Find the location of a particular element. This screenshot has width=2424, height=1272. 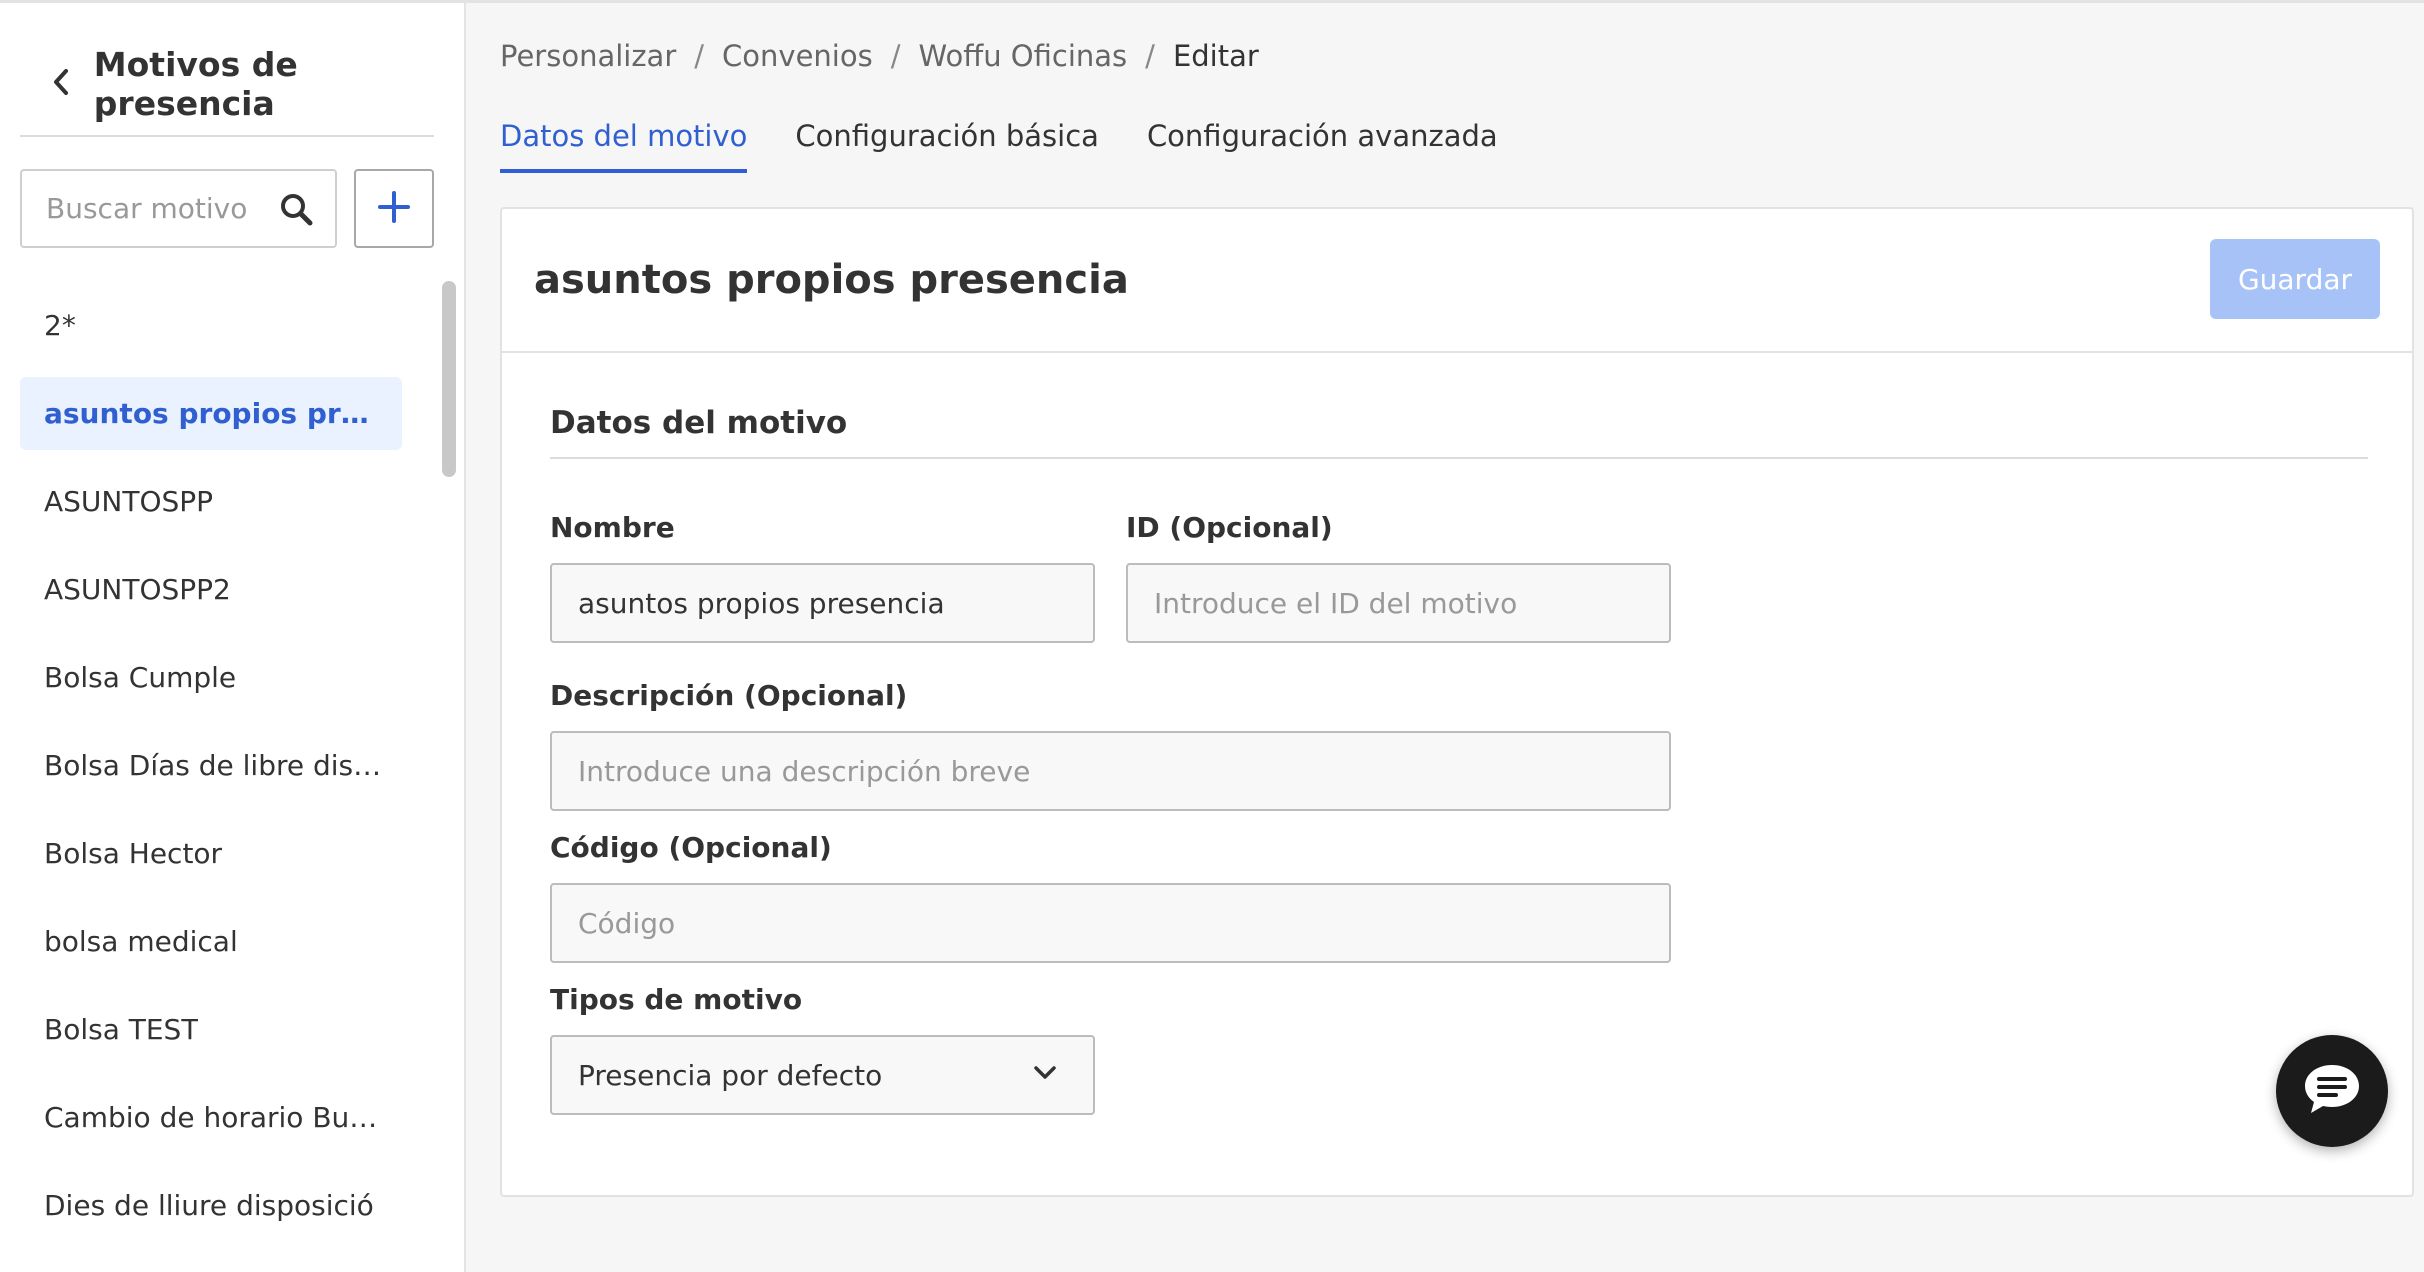

name-field is located at coordinates (822, 603).